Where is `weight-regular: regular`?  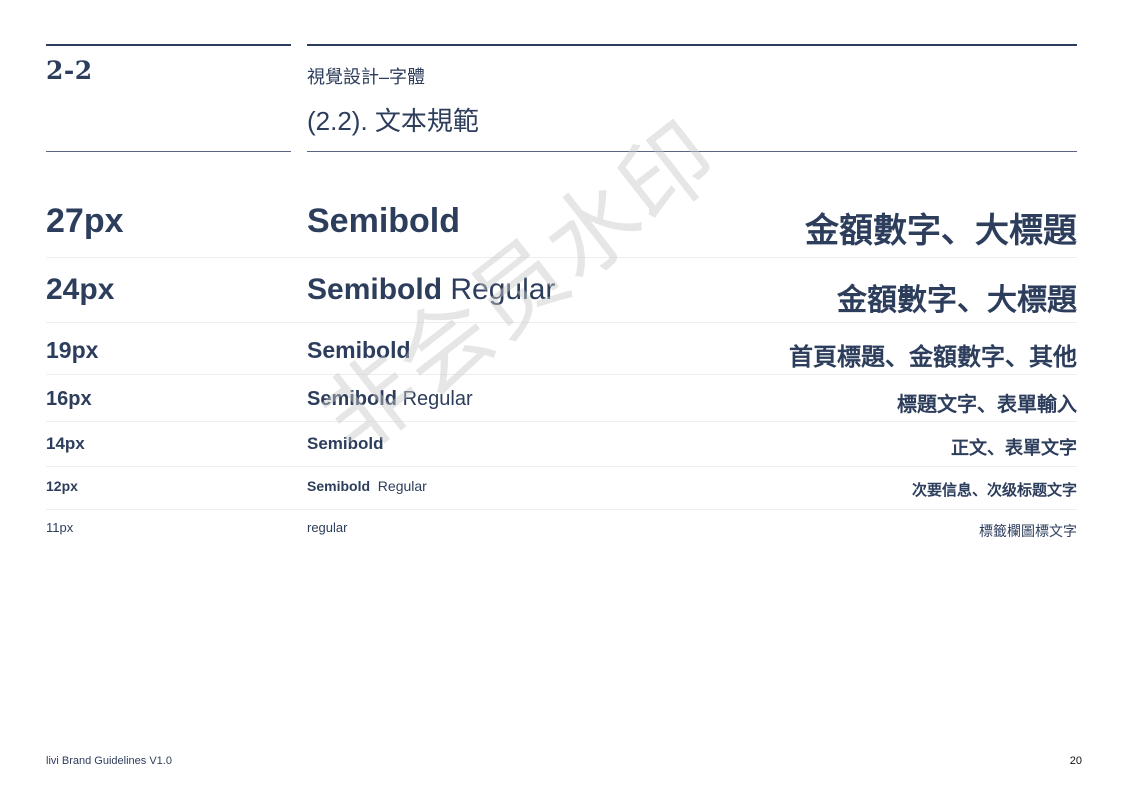 weight-regular: regular is located at coordinates (327, 527).